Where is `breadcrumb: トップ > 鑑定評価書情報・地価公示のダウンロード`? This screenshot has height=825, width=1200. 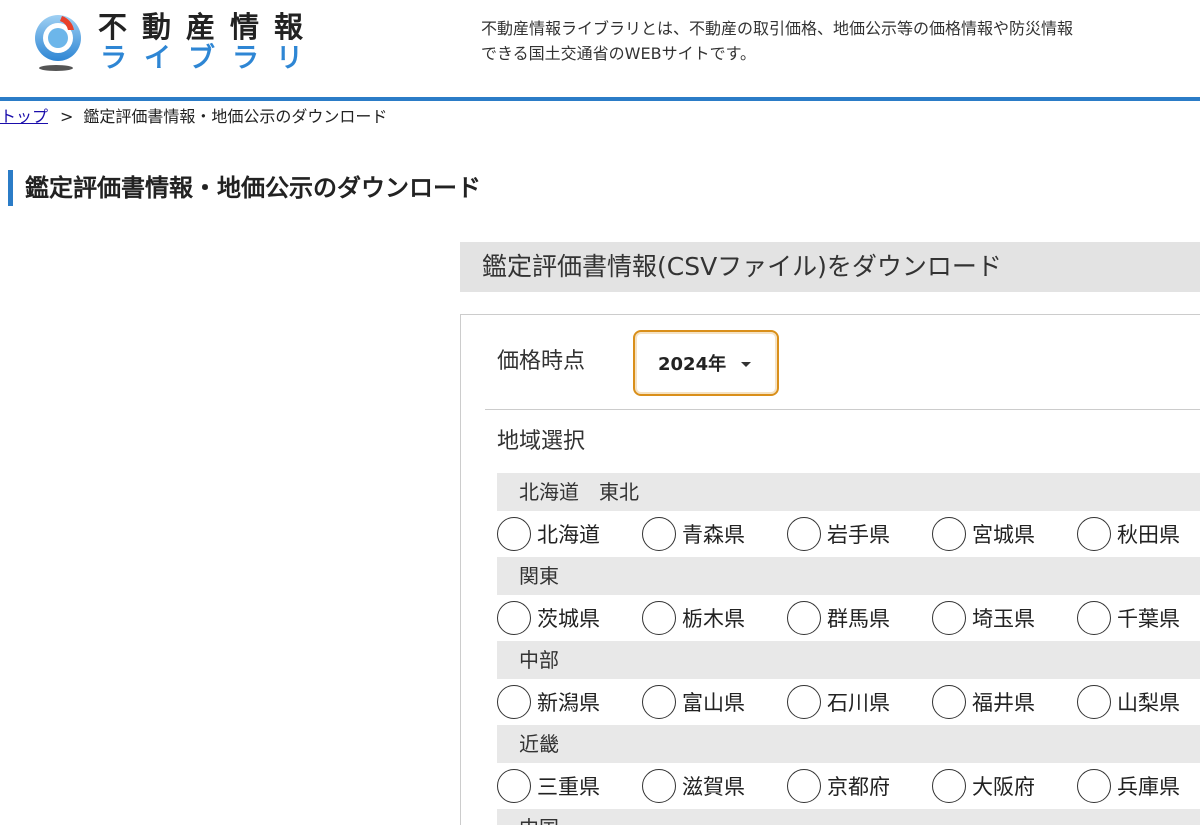
breadcrumb: トップ > 鑑定評価書情報・地価公示のダウンロード is located at coordinates (193, 117).